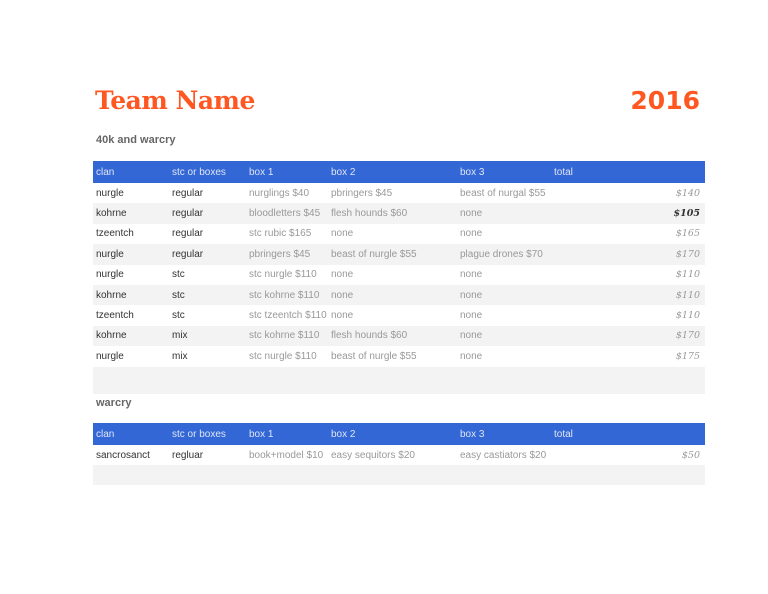 Image resolution: width=768 pixels, height=594 pixels. Describe the element at coordinates (287, 213) in the screenshot. I see `cell-box-1: bloodletters $45` at that location.